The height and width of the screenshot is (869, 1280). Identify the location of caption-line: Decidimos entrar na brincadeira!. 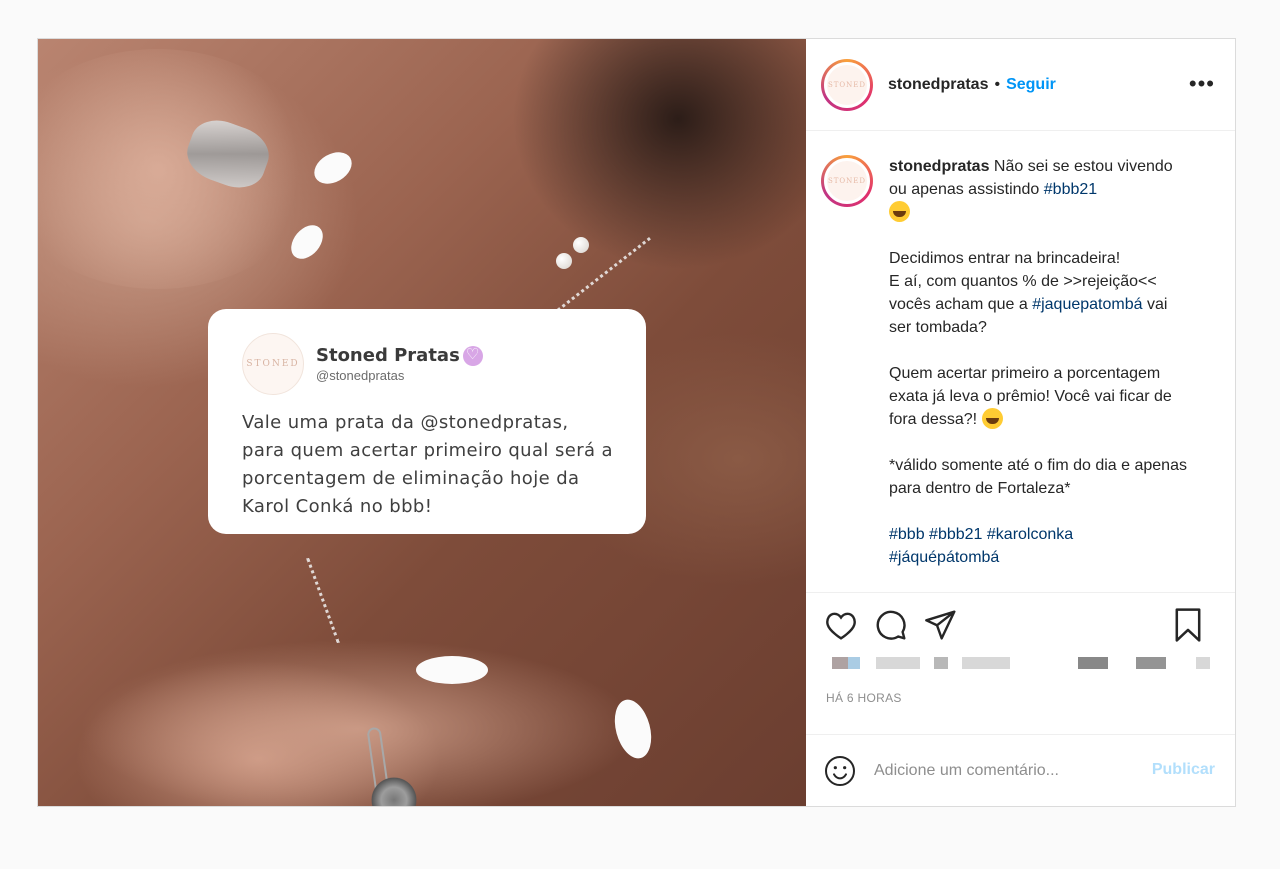
(1005, 258).